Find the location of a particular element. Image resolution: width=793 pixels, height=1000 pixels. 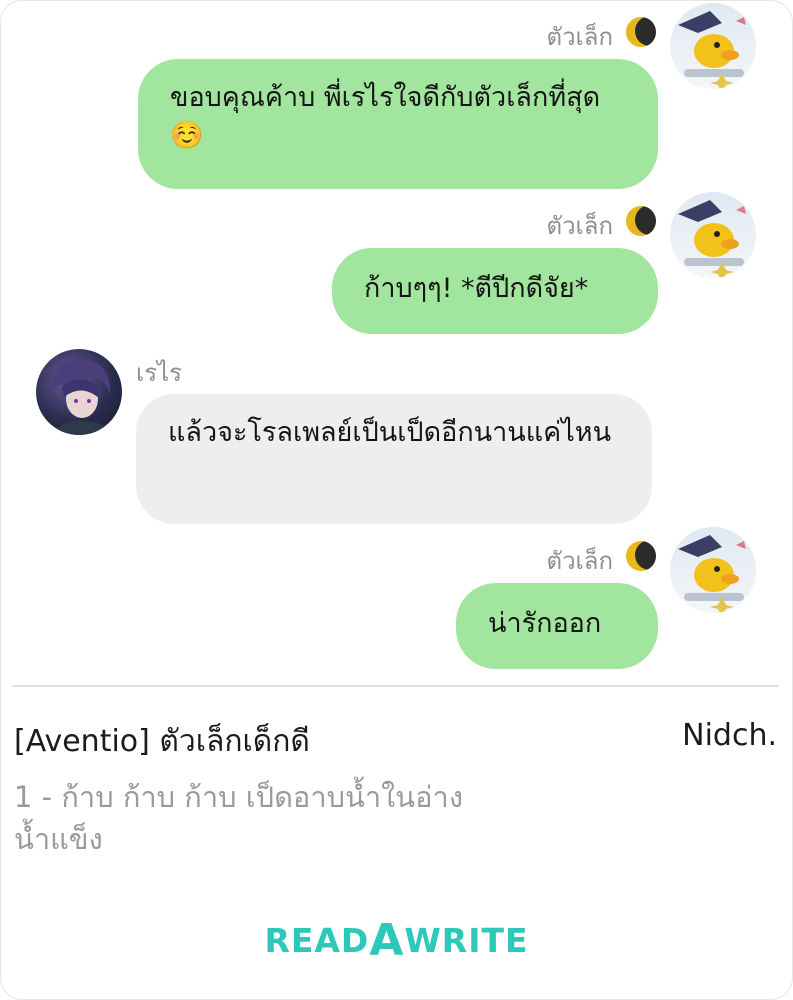

message-row: ตัวเล็ก ก้าบๆๆ! *ตีปีกดีจัย* is located at coordinates (396, 264).